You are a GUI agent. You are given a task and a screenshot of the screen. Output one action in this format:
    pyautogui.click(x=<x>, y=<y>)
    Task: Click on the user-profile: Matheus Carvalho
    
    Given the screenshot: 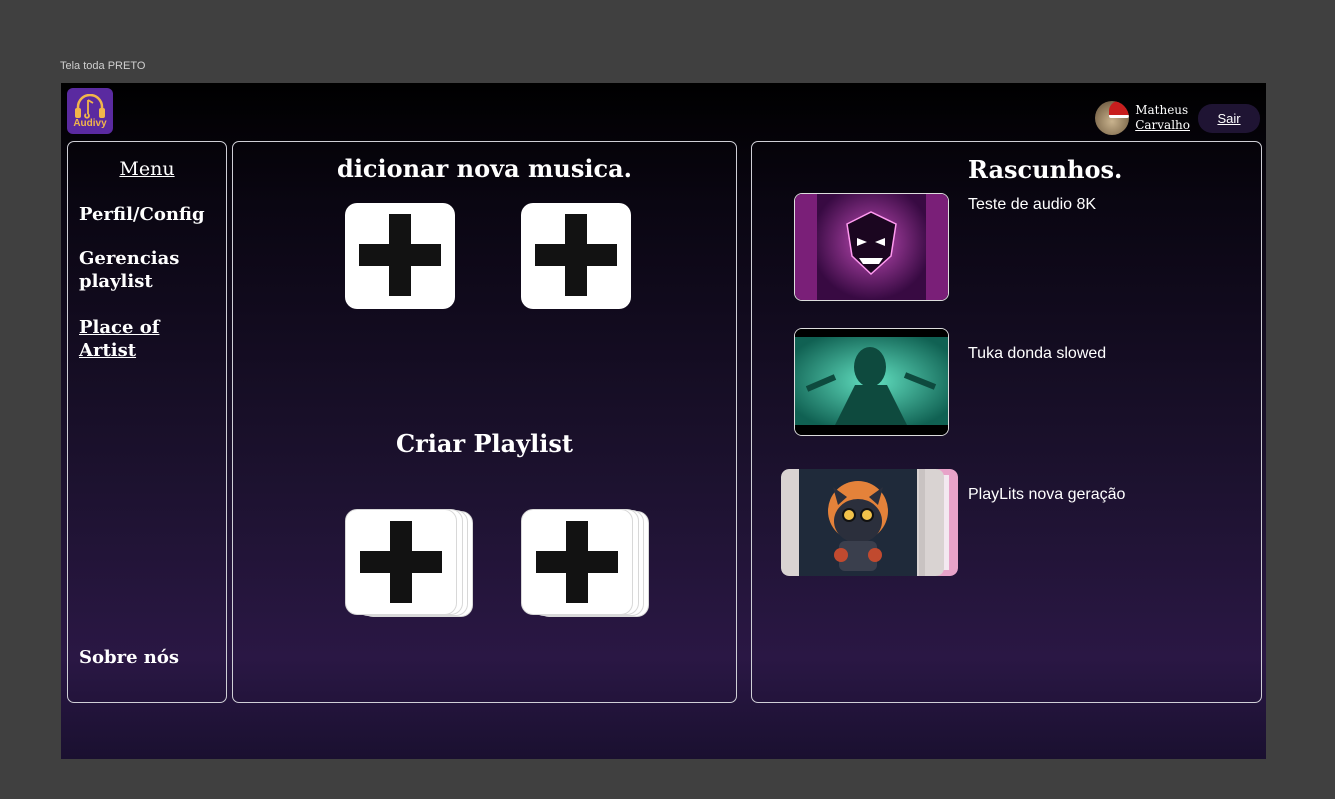 What is the action you would take?
    pyautogui.click(x=1142, y=118)
    